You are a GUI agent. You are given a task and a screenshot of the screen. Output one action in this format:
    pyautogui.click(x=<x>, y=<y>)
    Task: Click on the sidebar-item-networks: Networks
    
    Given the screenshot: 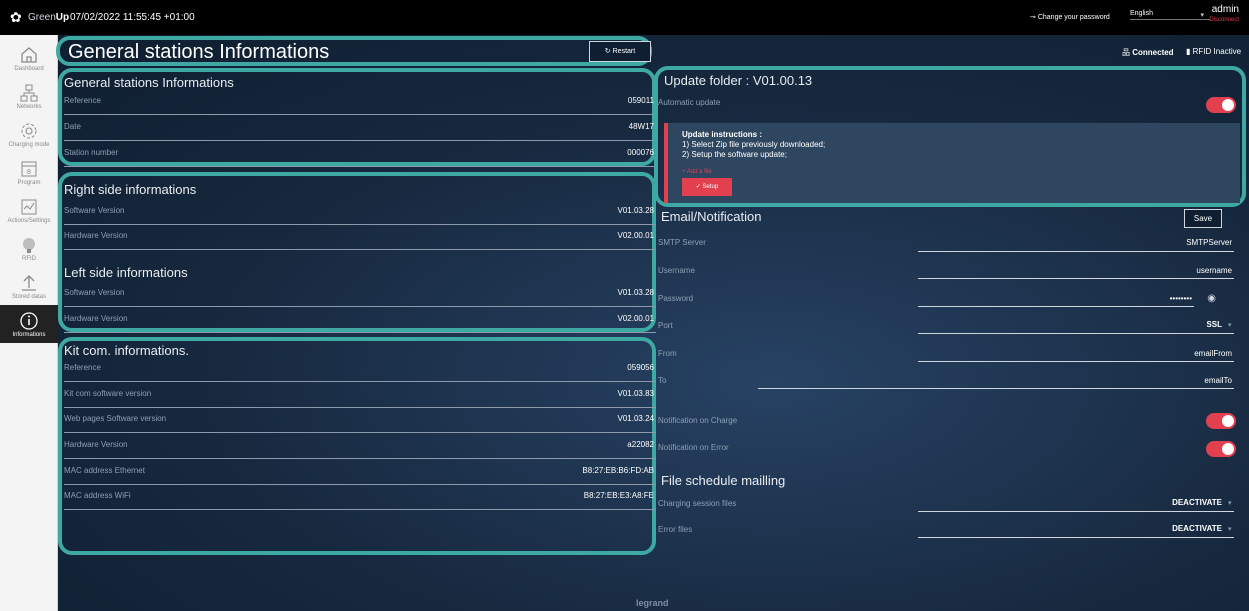 What is the action you would take?
    pyautogui.click(x=29, y=96)
    